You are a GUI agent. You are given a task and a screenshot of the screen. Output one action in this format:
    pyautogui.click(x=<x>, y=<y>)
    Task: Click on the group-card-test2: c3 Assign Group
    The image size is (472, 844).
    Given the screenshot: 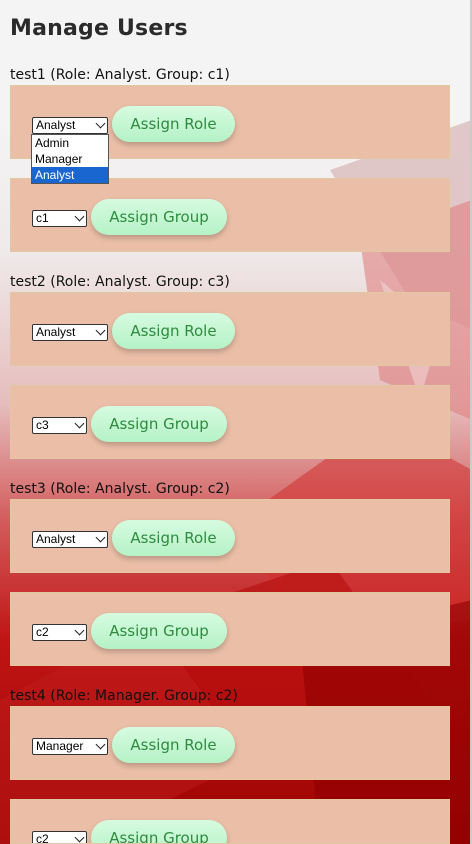 What is the action you would take?
    pyautogui.click(x=230, y=422)
    